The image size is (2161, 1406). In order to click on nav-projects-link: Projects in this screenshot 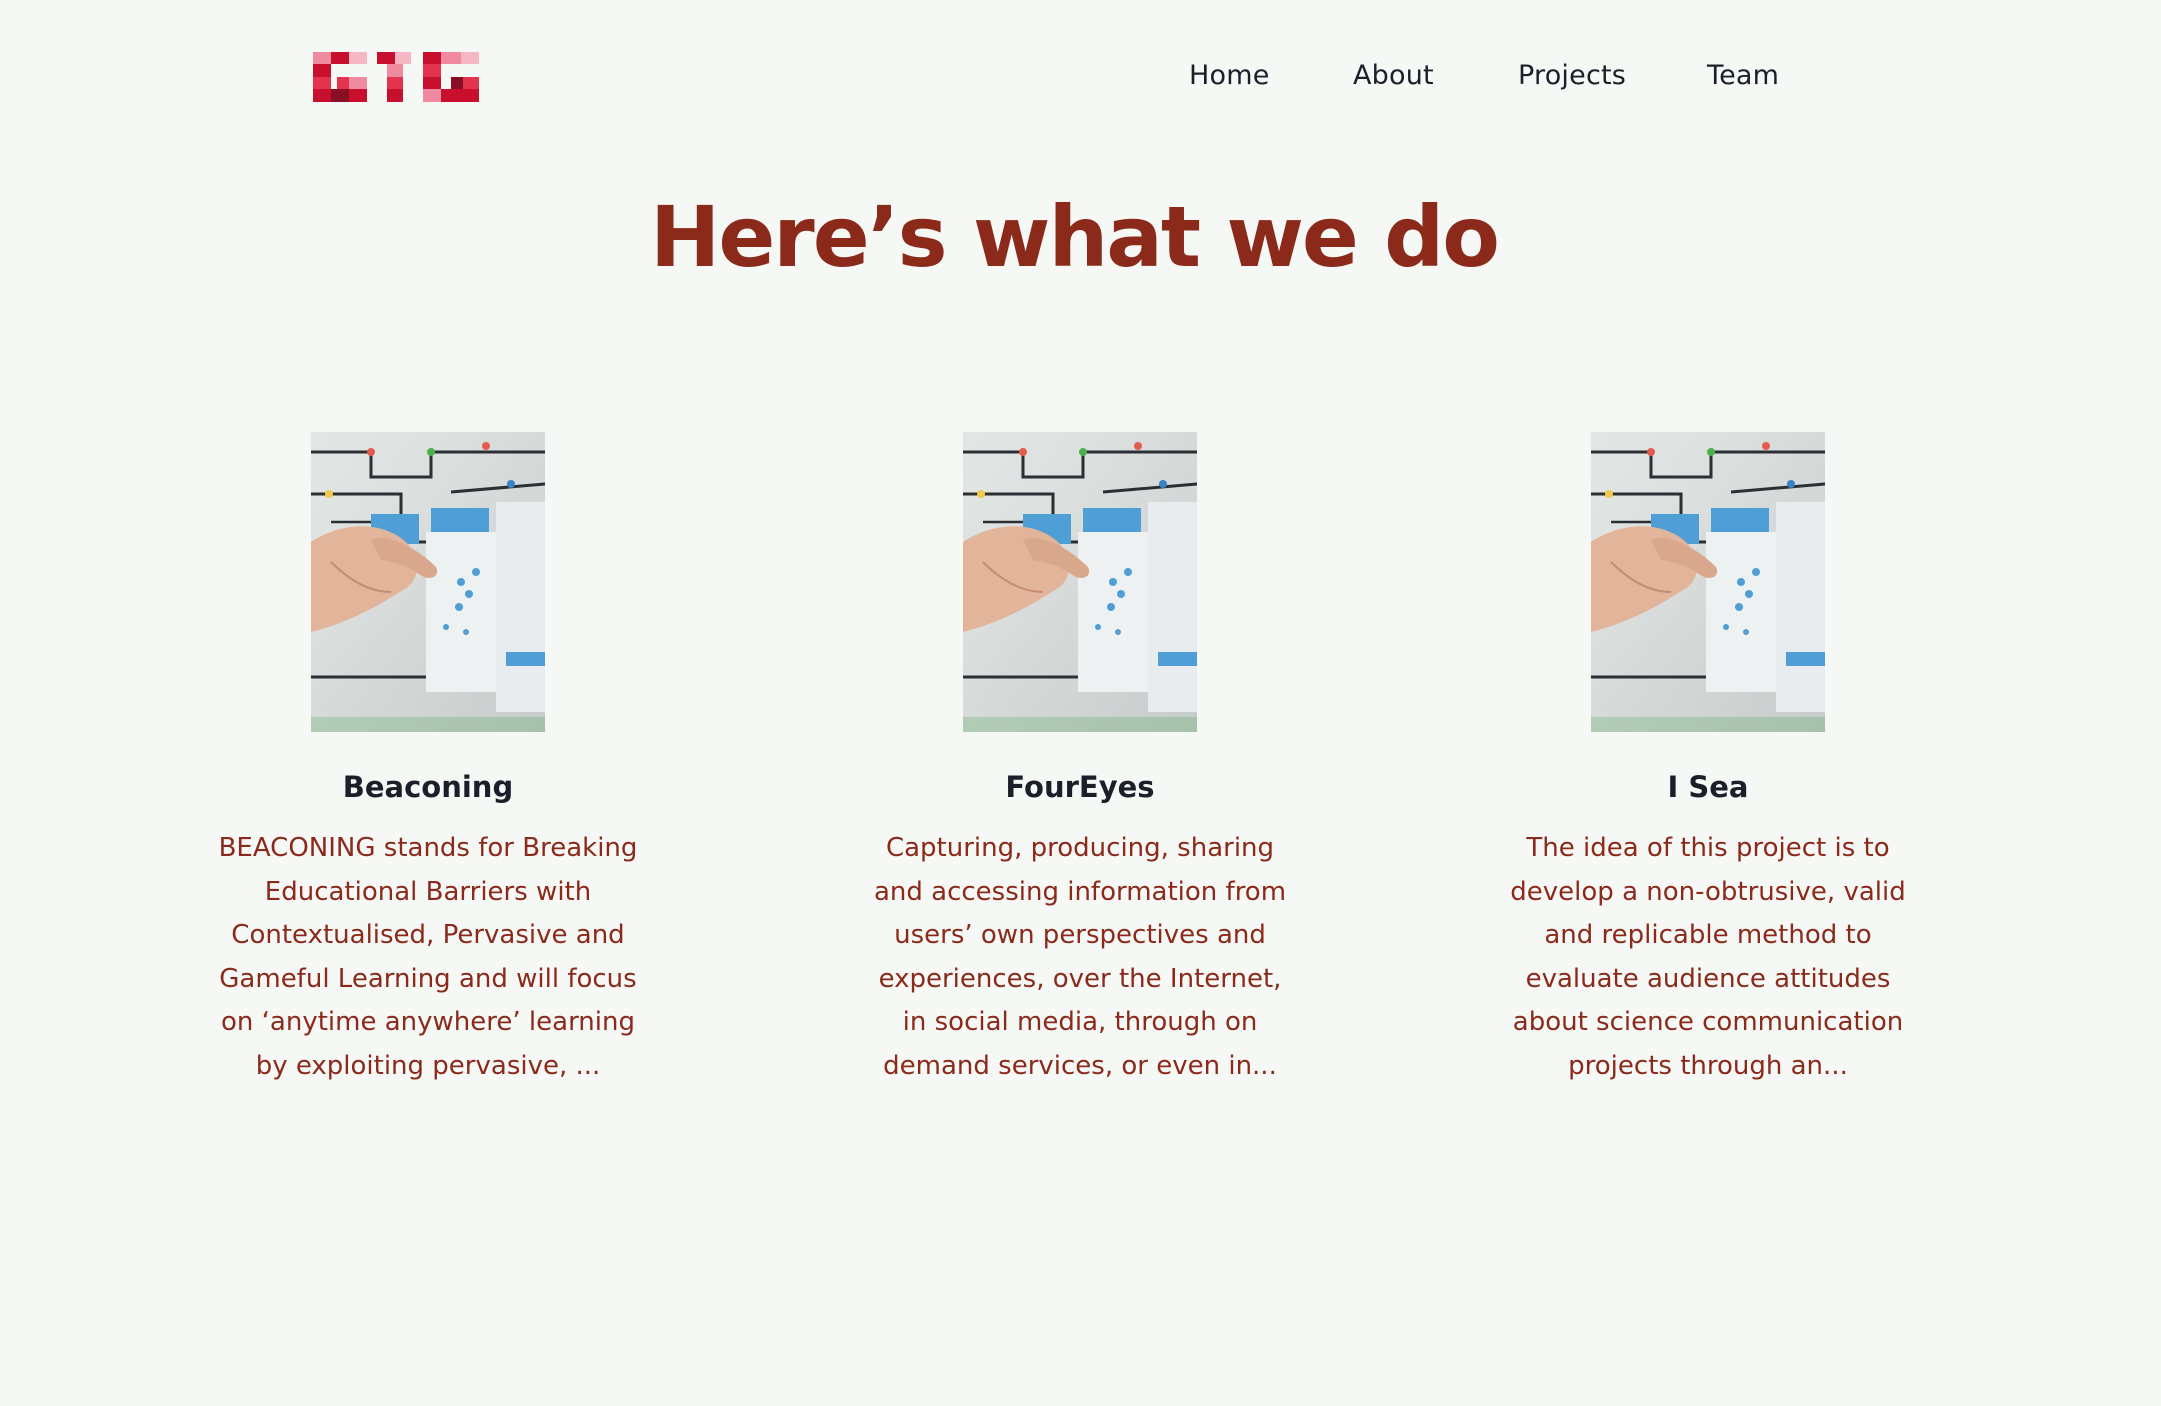, I will do `click(1572, 75)`.